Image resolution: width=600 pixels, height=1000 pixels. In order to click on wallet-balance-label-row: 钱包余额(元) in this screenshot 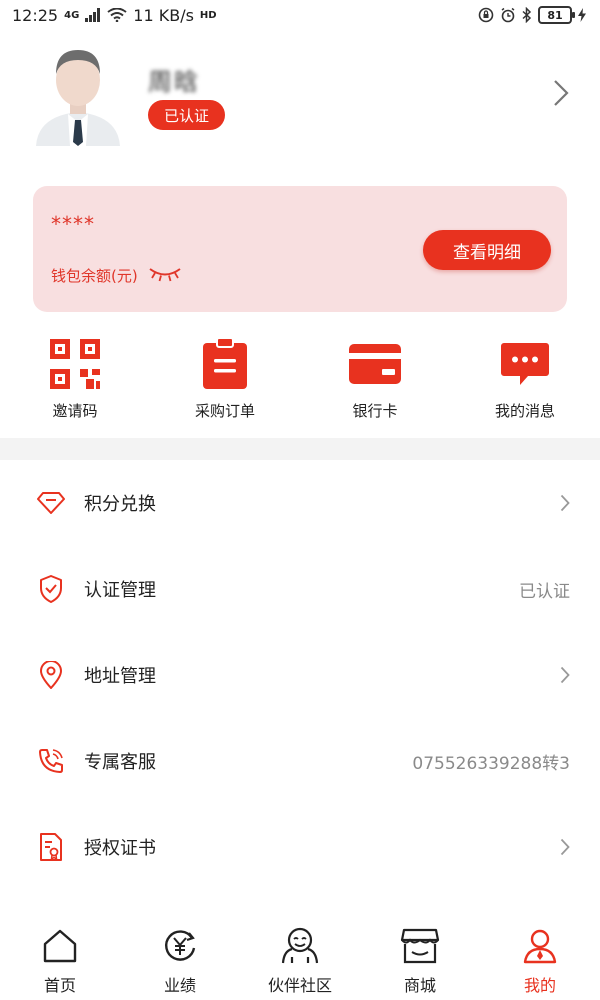, I will do `click(116, 275)`.